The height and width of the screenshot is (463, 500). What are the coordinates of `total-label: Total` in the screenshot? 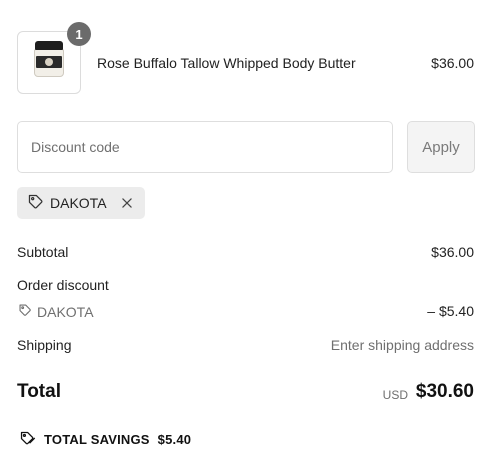 It's located at (39, 391).